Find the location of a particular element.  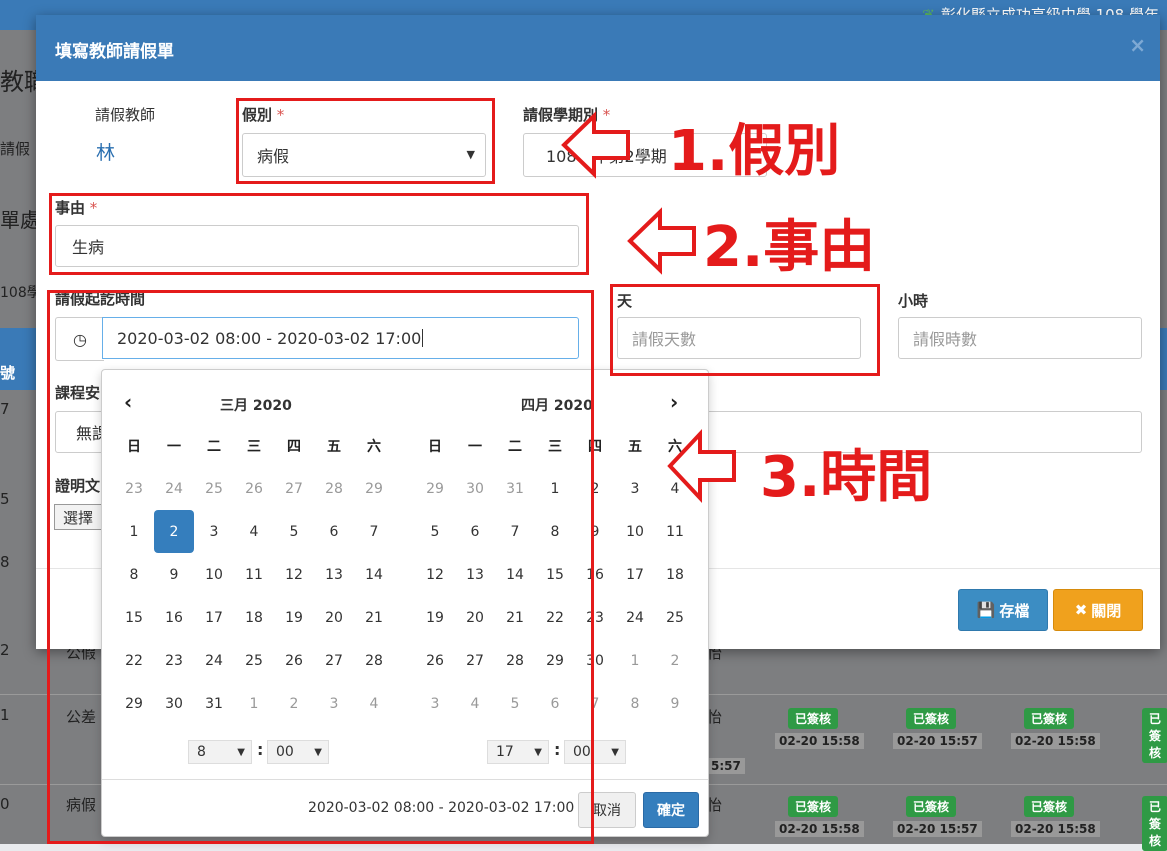

table-cell: 8 is located at coordinates (5, 562).